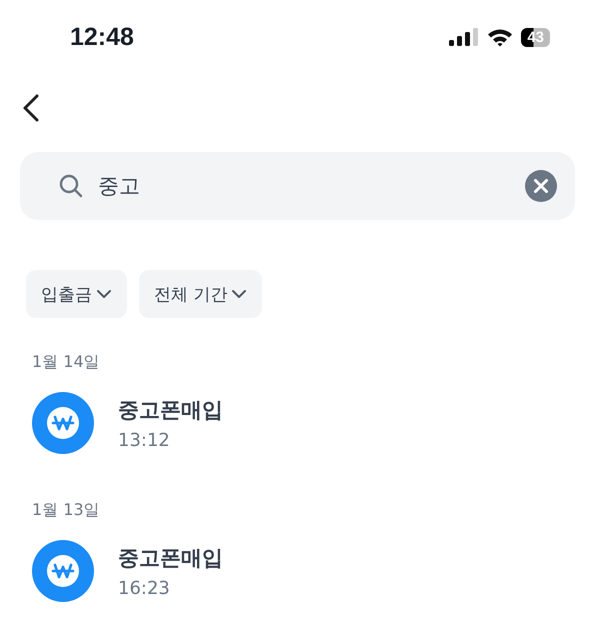 This screenshot has width=600, height=638. Describe the element at coordinates (500, 37) in the screenshot. I see `wifi-icon` at that location.